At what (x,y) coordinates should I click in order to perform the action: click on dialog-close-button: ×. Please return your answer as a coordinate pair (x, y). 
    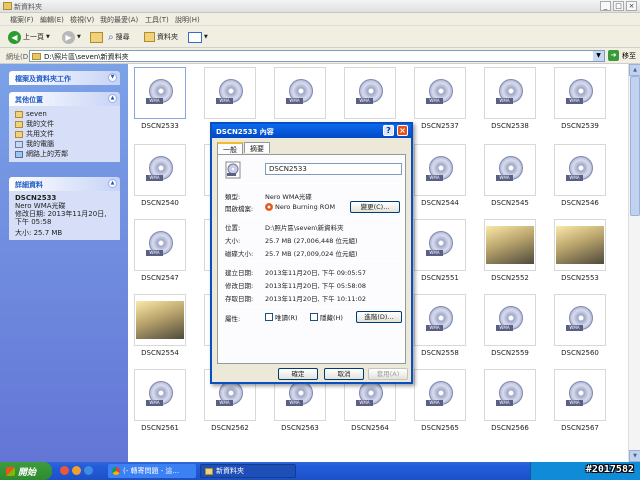
    Looking at the image, I should click on (402, 130).